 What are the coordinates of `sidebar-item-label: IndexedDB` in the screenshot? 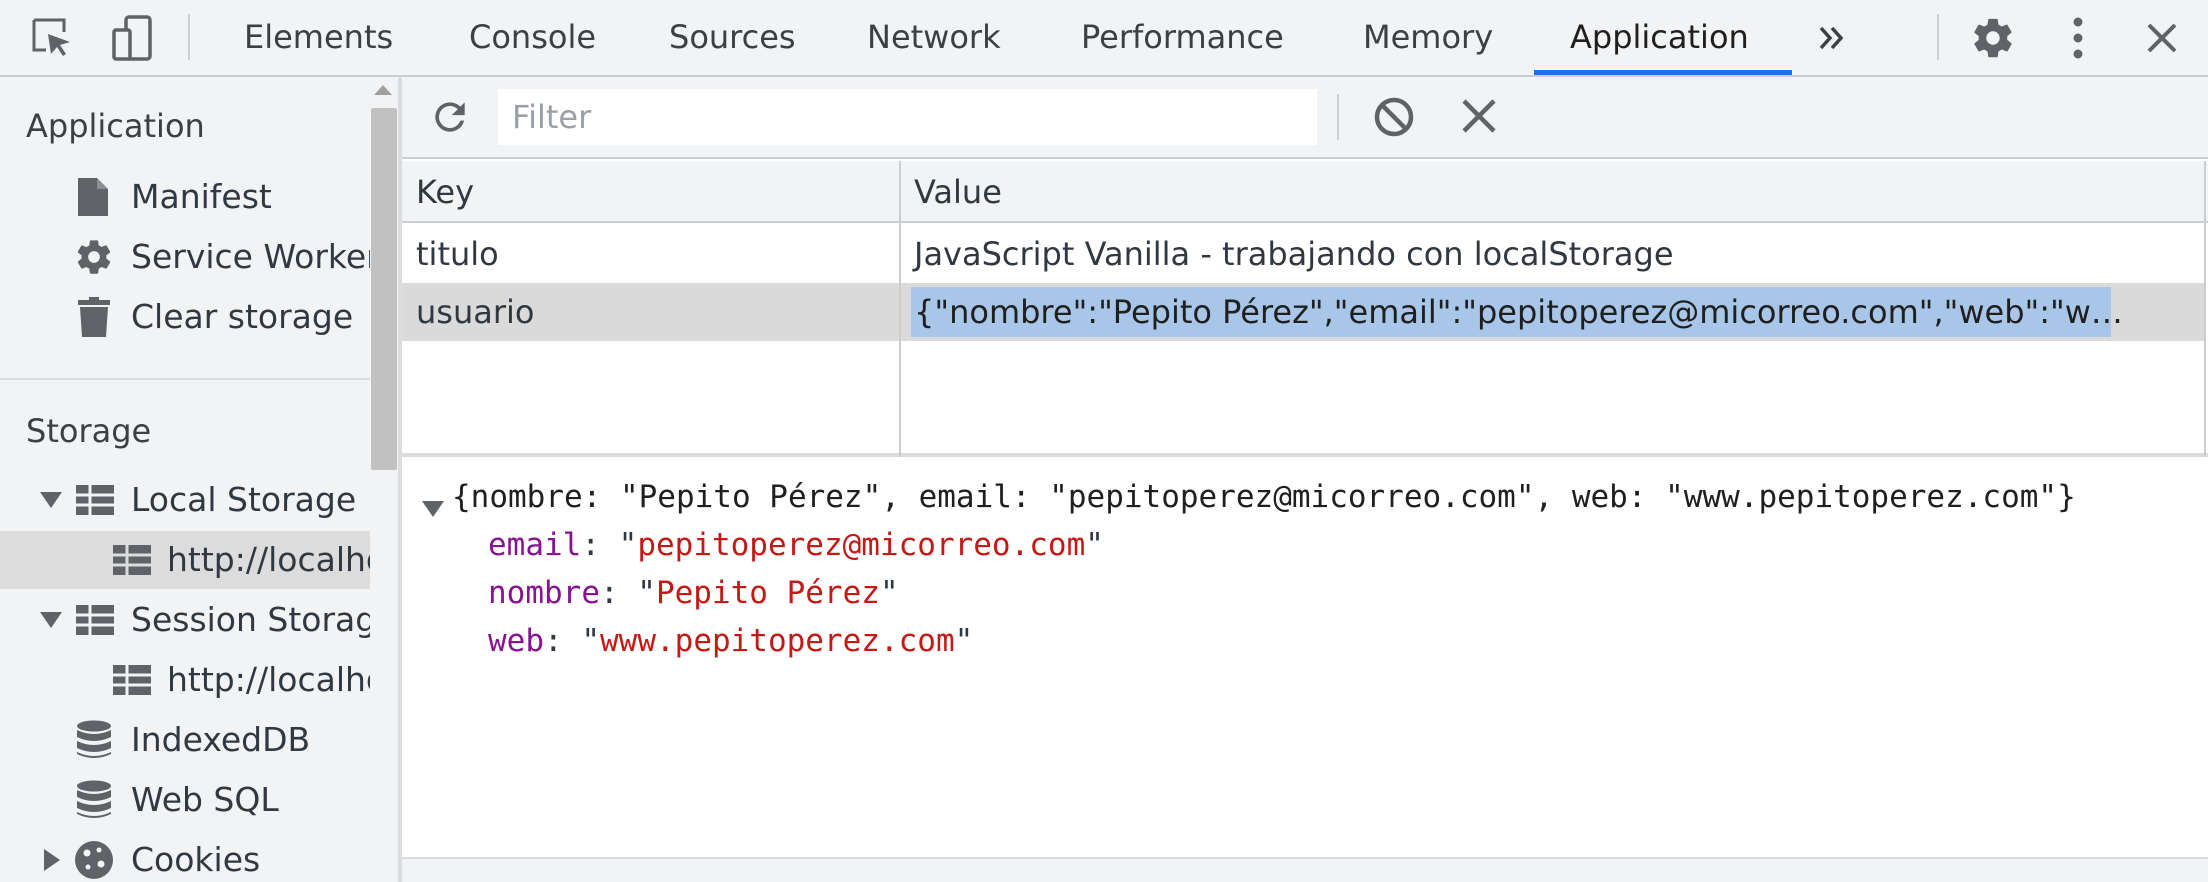 It's located at (221, 739).